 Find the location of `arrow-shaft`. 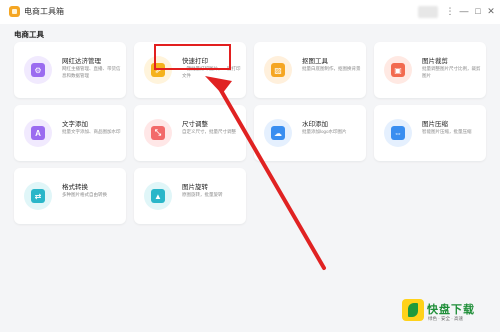

arrow-shaft is located at coordinates (271, 177).